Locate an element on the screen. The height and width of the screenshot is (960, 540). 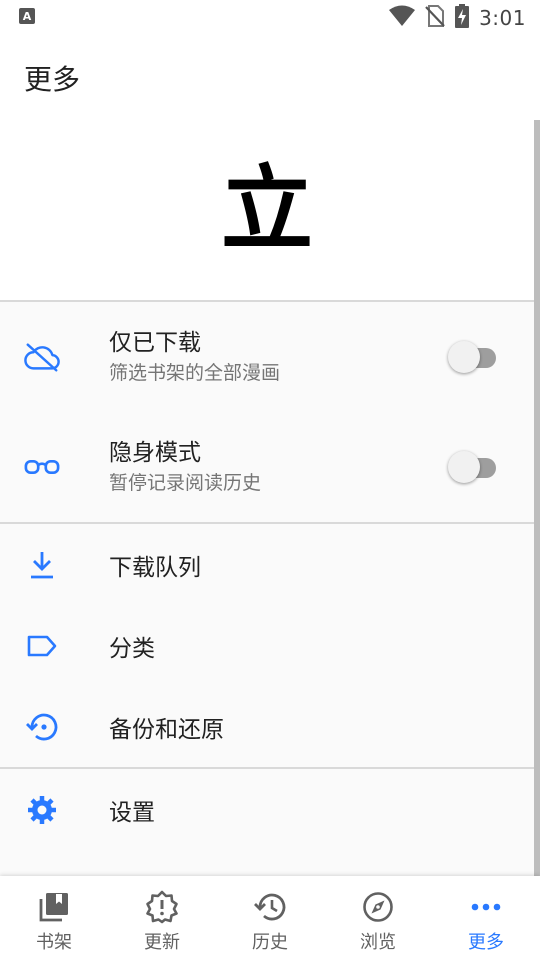
menu-label: 设置 is located at coordinates (132, 812).